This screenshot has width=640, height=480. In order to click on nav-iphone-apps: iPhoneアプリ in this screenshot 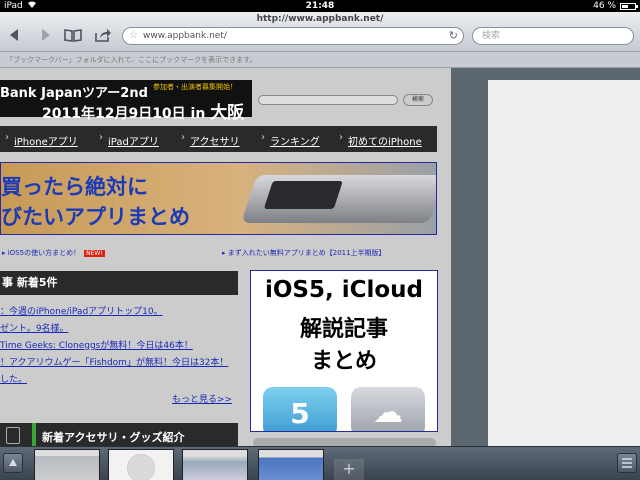, I will do `click(41, 140)`.